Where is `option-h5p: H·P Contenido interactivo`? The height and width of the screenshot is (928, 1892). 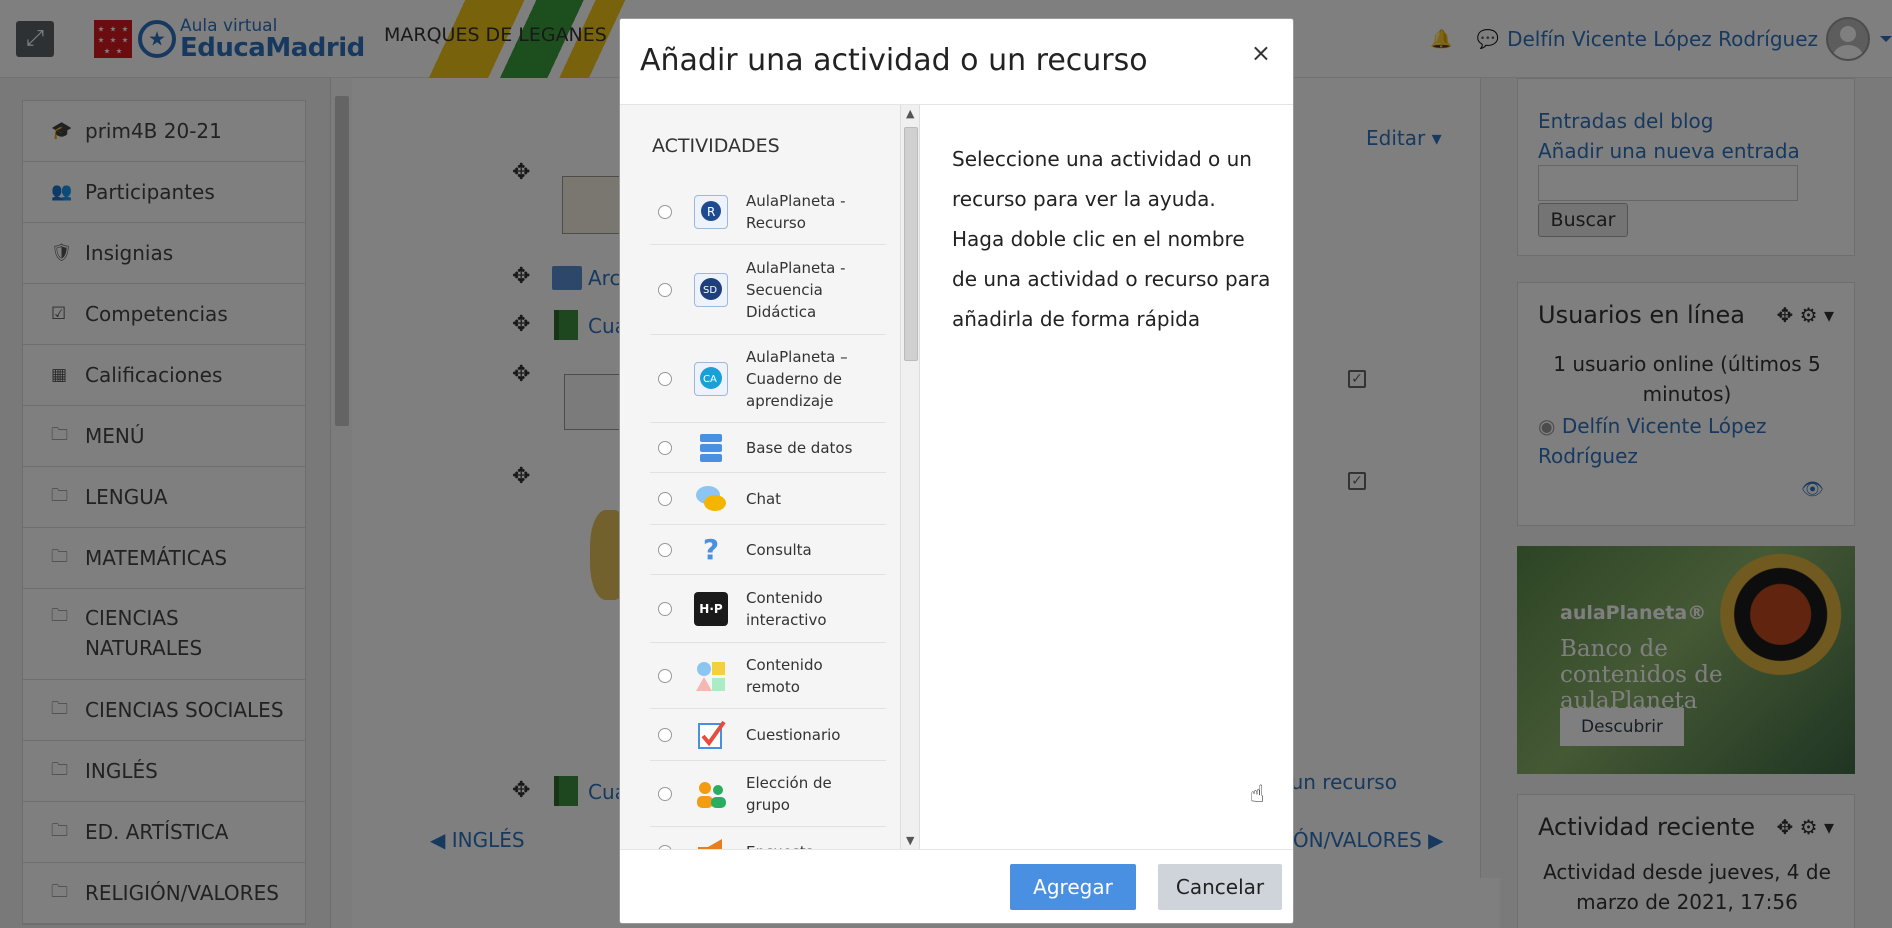
option-h5p: H·P Contenido interactivo is located at coordinates (768, 609).